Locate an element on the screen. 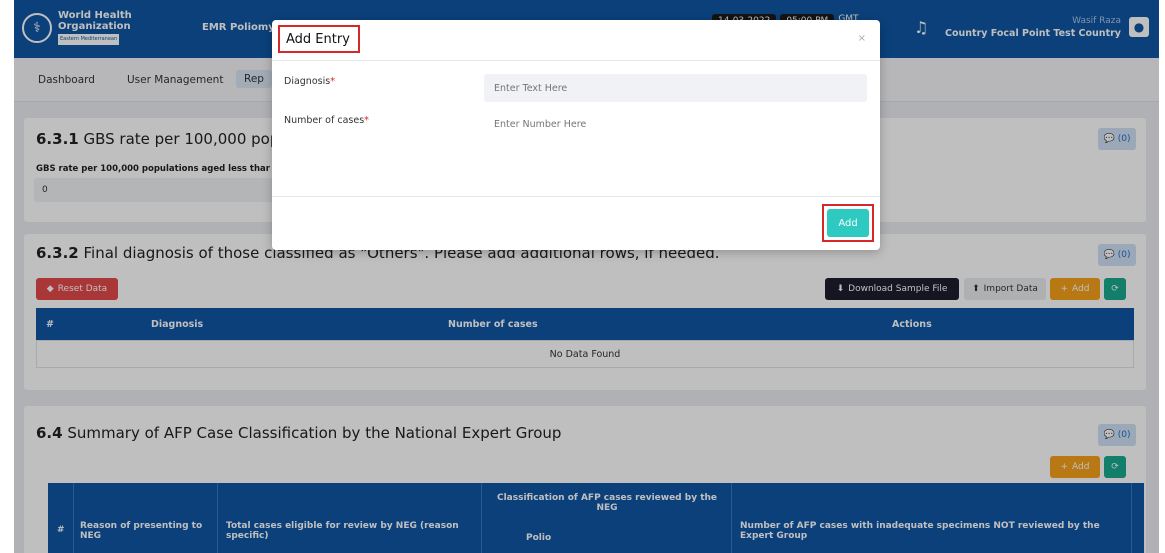  modal-add-button: Add is located at coordinates (848, 223).